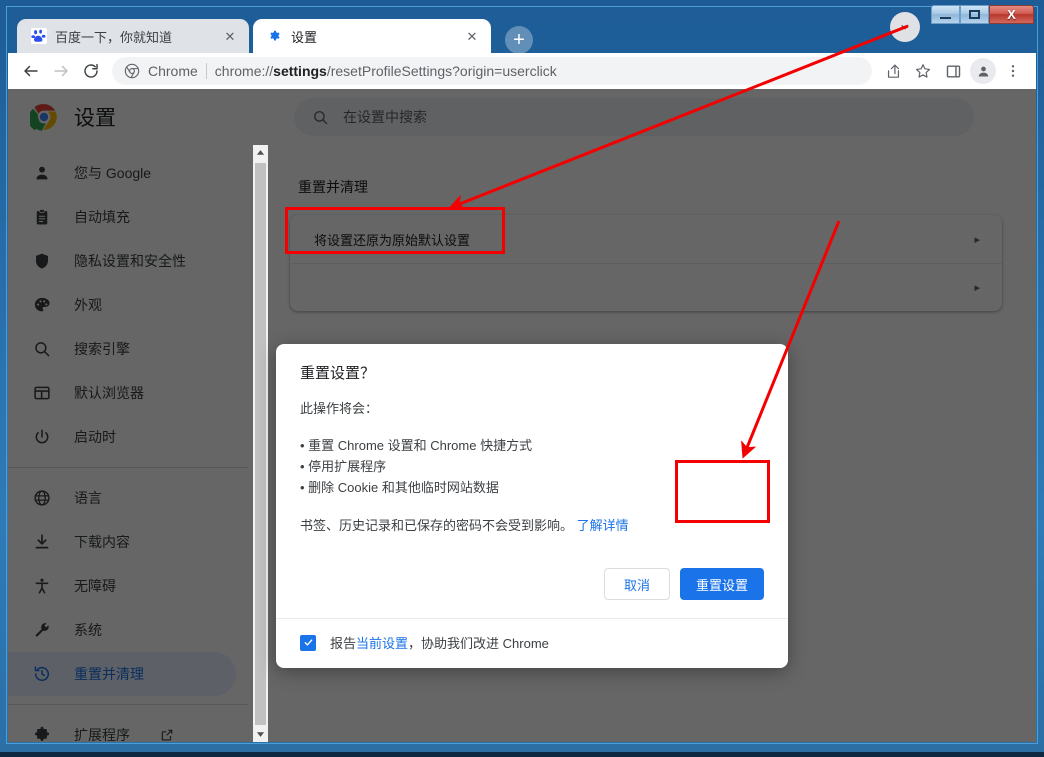 This screenshot has width=1044, height=757. I want to click on browser-icon, so click(42, 393).